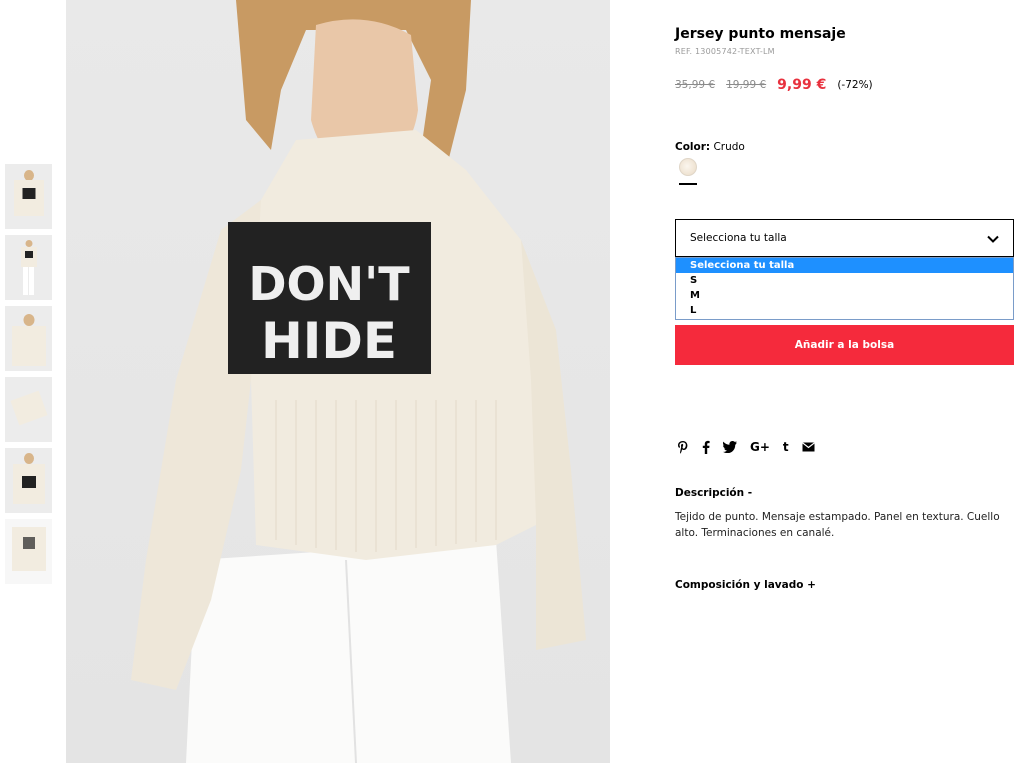  Describe the element at coordinates (802, 85) in the screenshot. I see `price-current: 9,99 €` at that location.